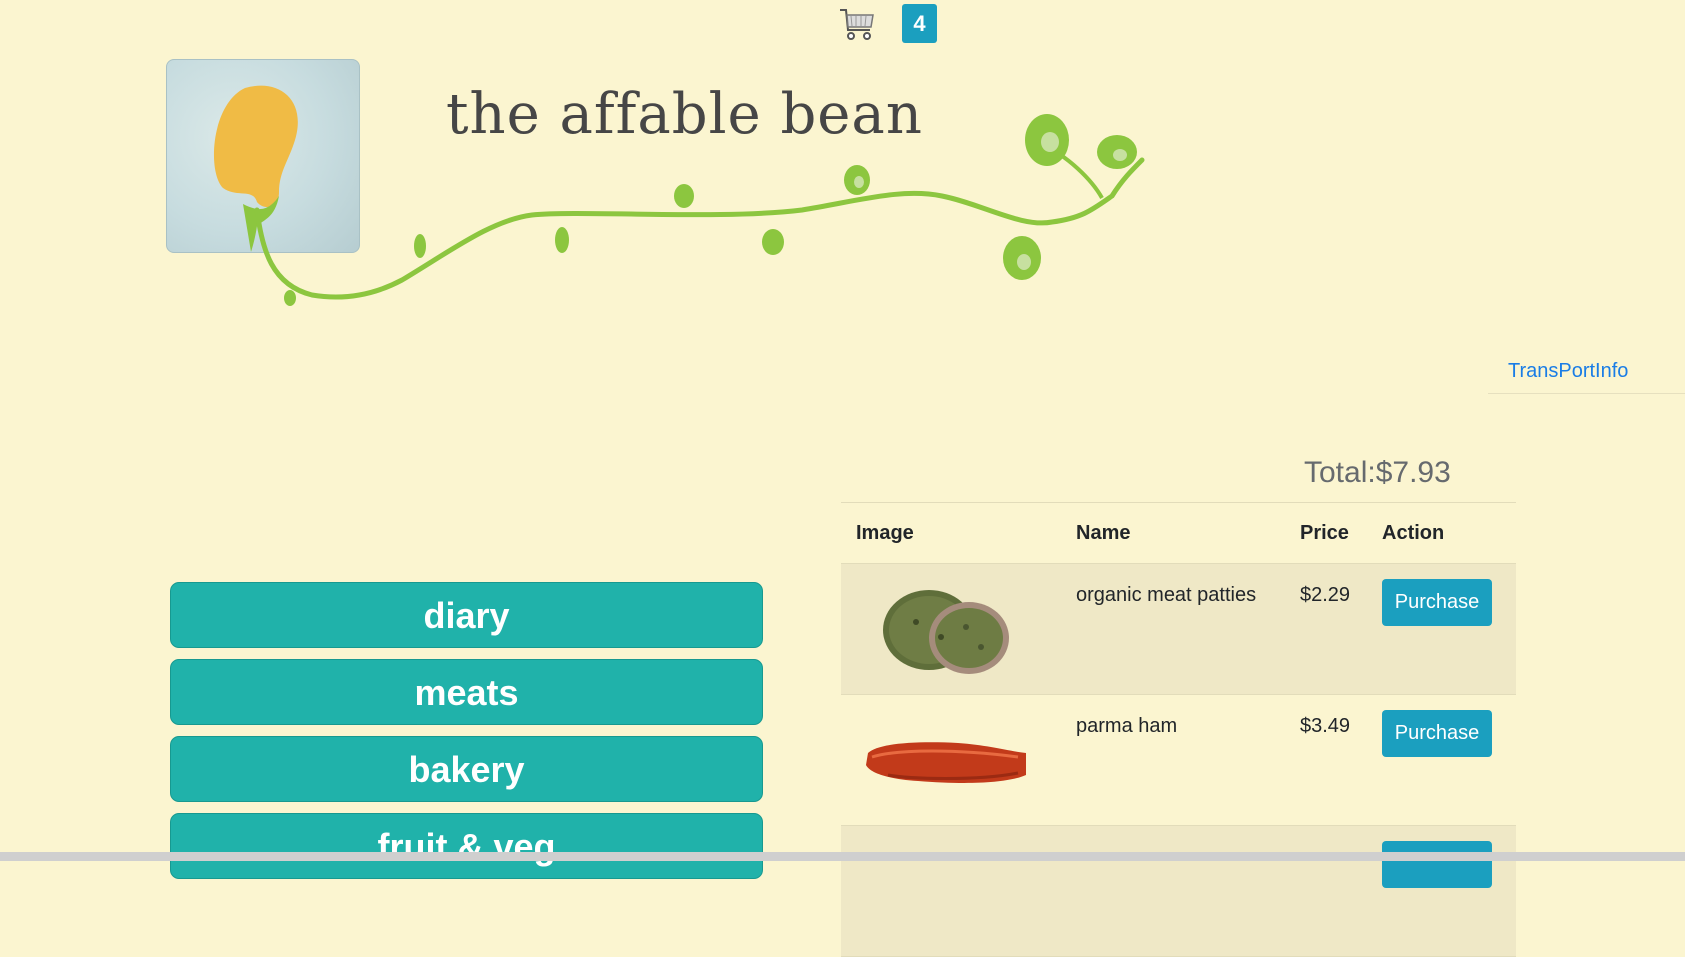 The height and width of the screenshot is (957, 1685). Describe the element at coordinates (857, 24) in the screenshot. I see `shopping-cart-icon` at that location.